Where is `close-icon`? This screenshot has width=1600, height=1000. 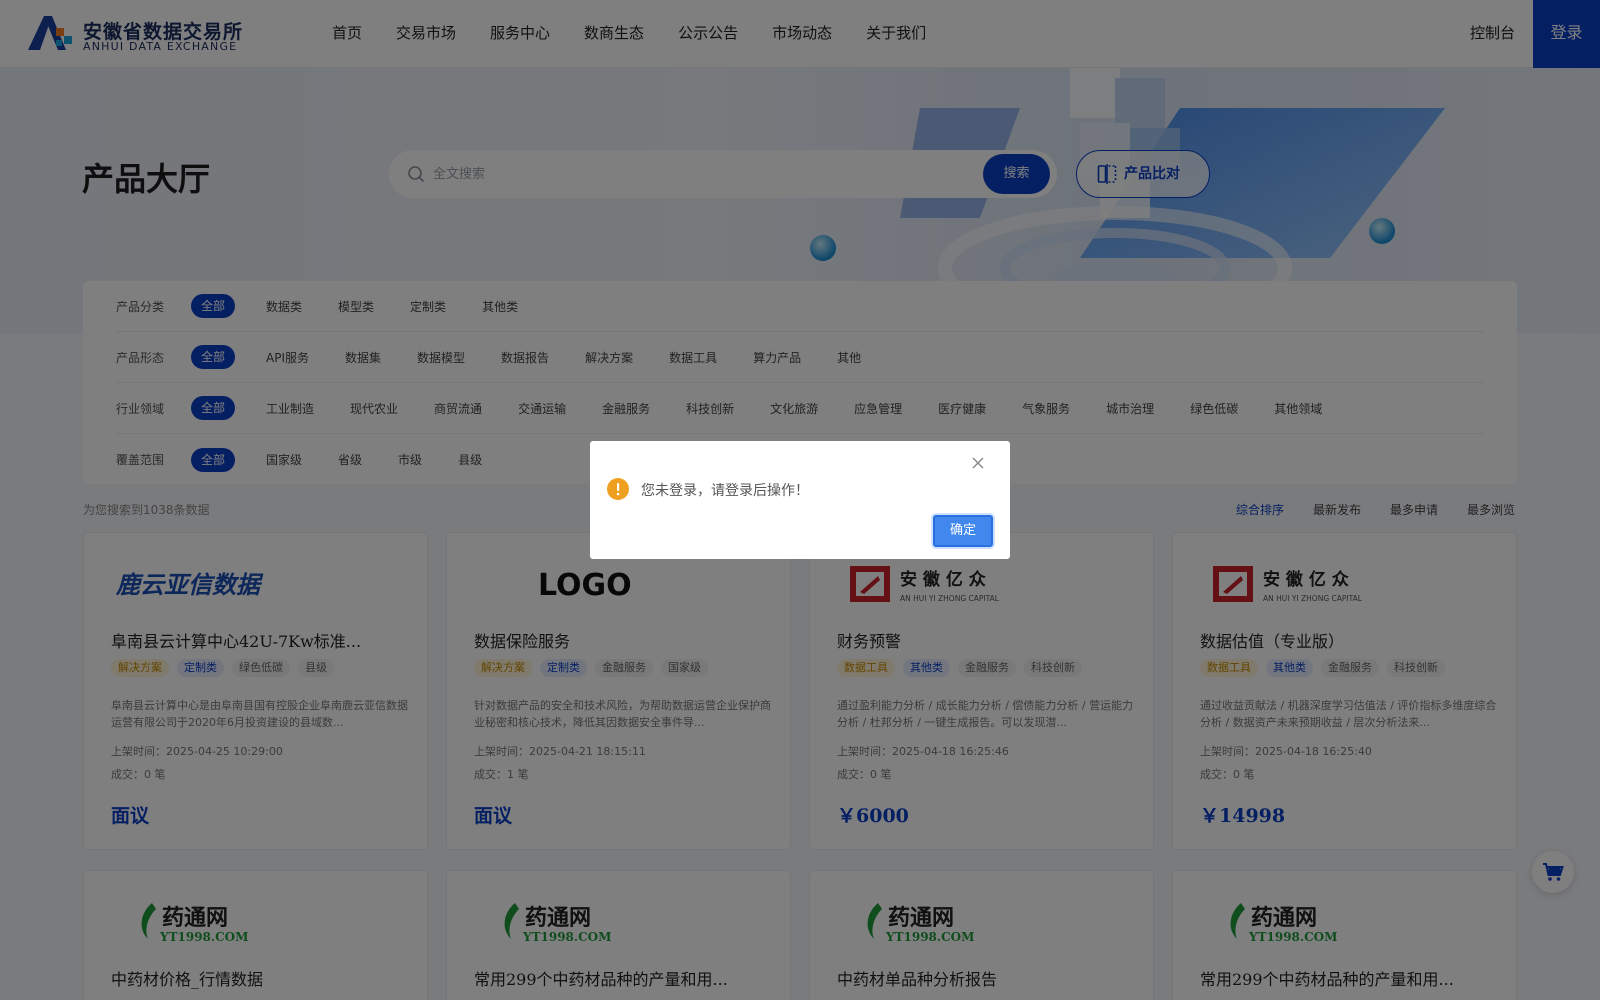
close-icon is located at coordinates (978, 463).